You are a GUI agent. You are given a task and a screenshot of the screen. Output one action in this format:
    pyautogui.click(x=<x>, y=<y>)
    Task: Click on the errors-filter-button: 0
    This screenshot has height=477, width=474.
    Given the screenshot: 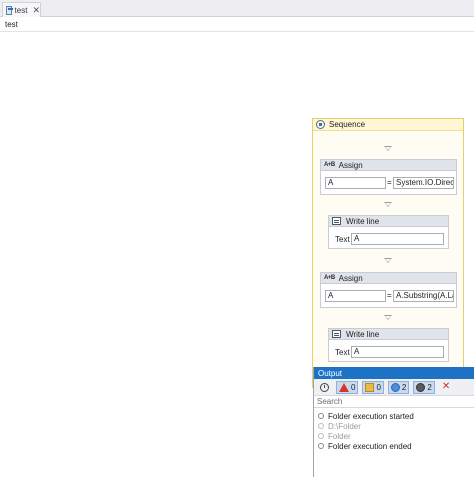 What is the action you would take?
    pyautogui.click(x=347, y=387)
    